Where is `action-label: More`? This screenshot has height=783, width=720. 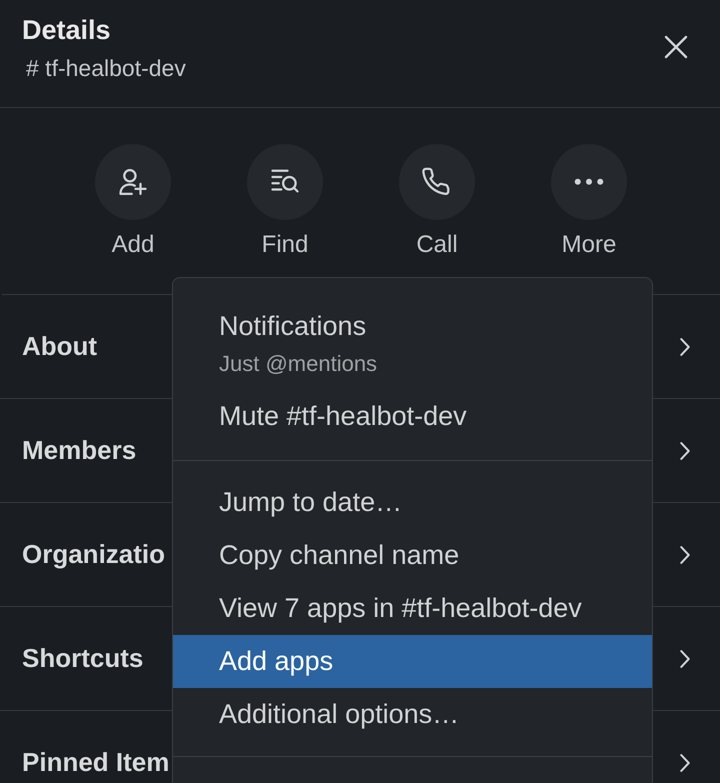
action-label: More is located at coordinates (589, 245).